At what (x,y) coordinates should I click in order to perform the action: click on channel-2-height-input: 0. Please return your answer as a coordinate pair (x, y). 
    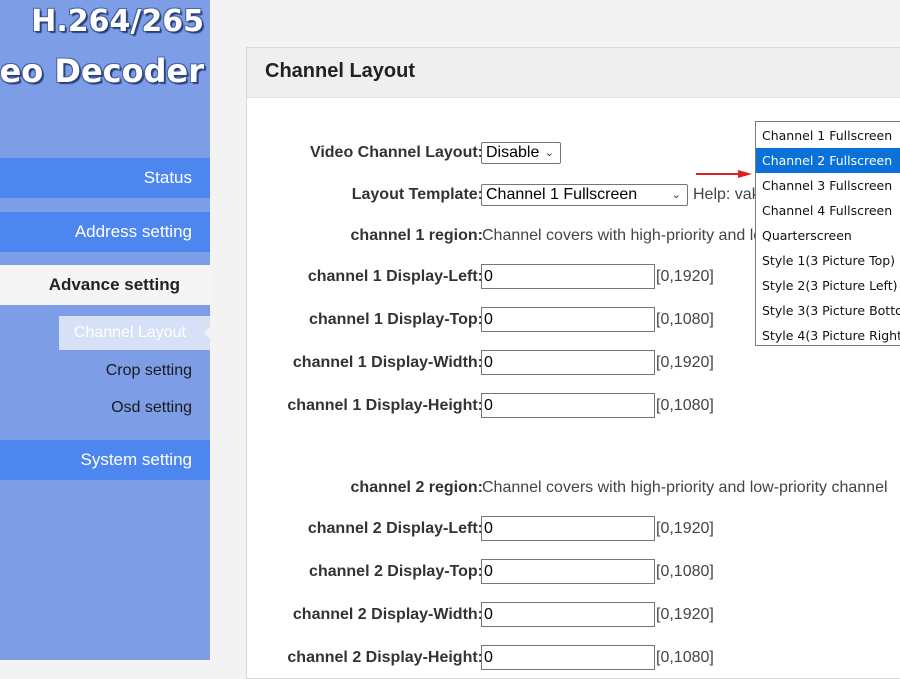
    Looking at the image, I should click on (568, 657).